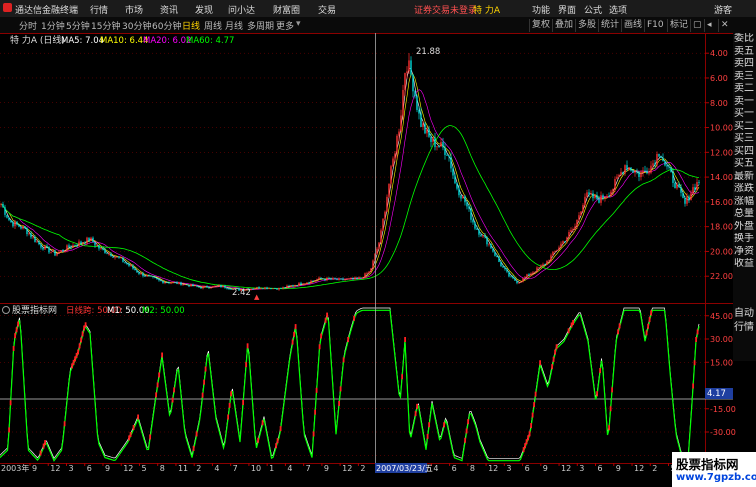  Describe the element at coordinates (234, 25) in the screenshot. I see `period-tab-monthly: 月线` at that location.